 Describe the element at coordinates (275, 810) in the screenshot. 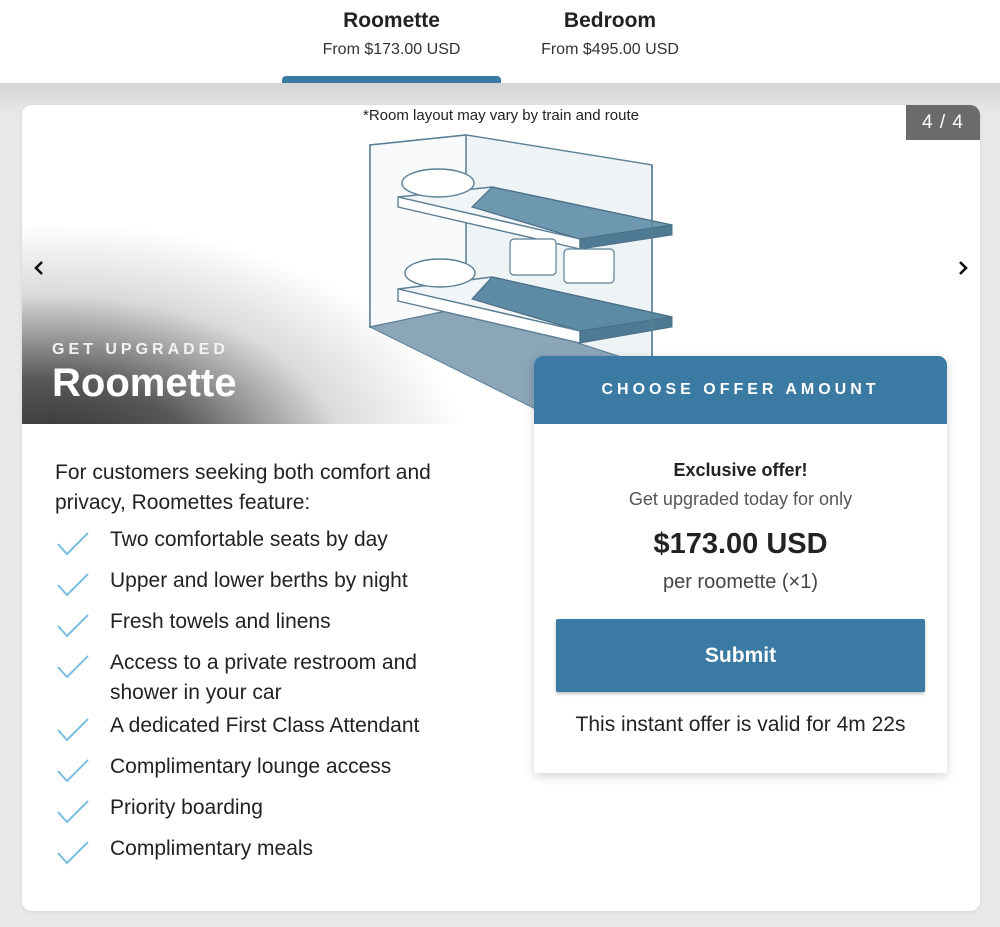

I see `feature-item: Priority boarding` at that location.